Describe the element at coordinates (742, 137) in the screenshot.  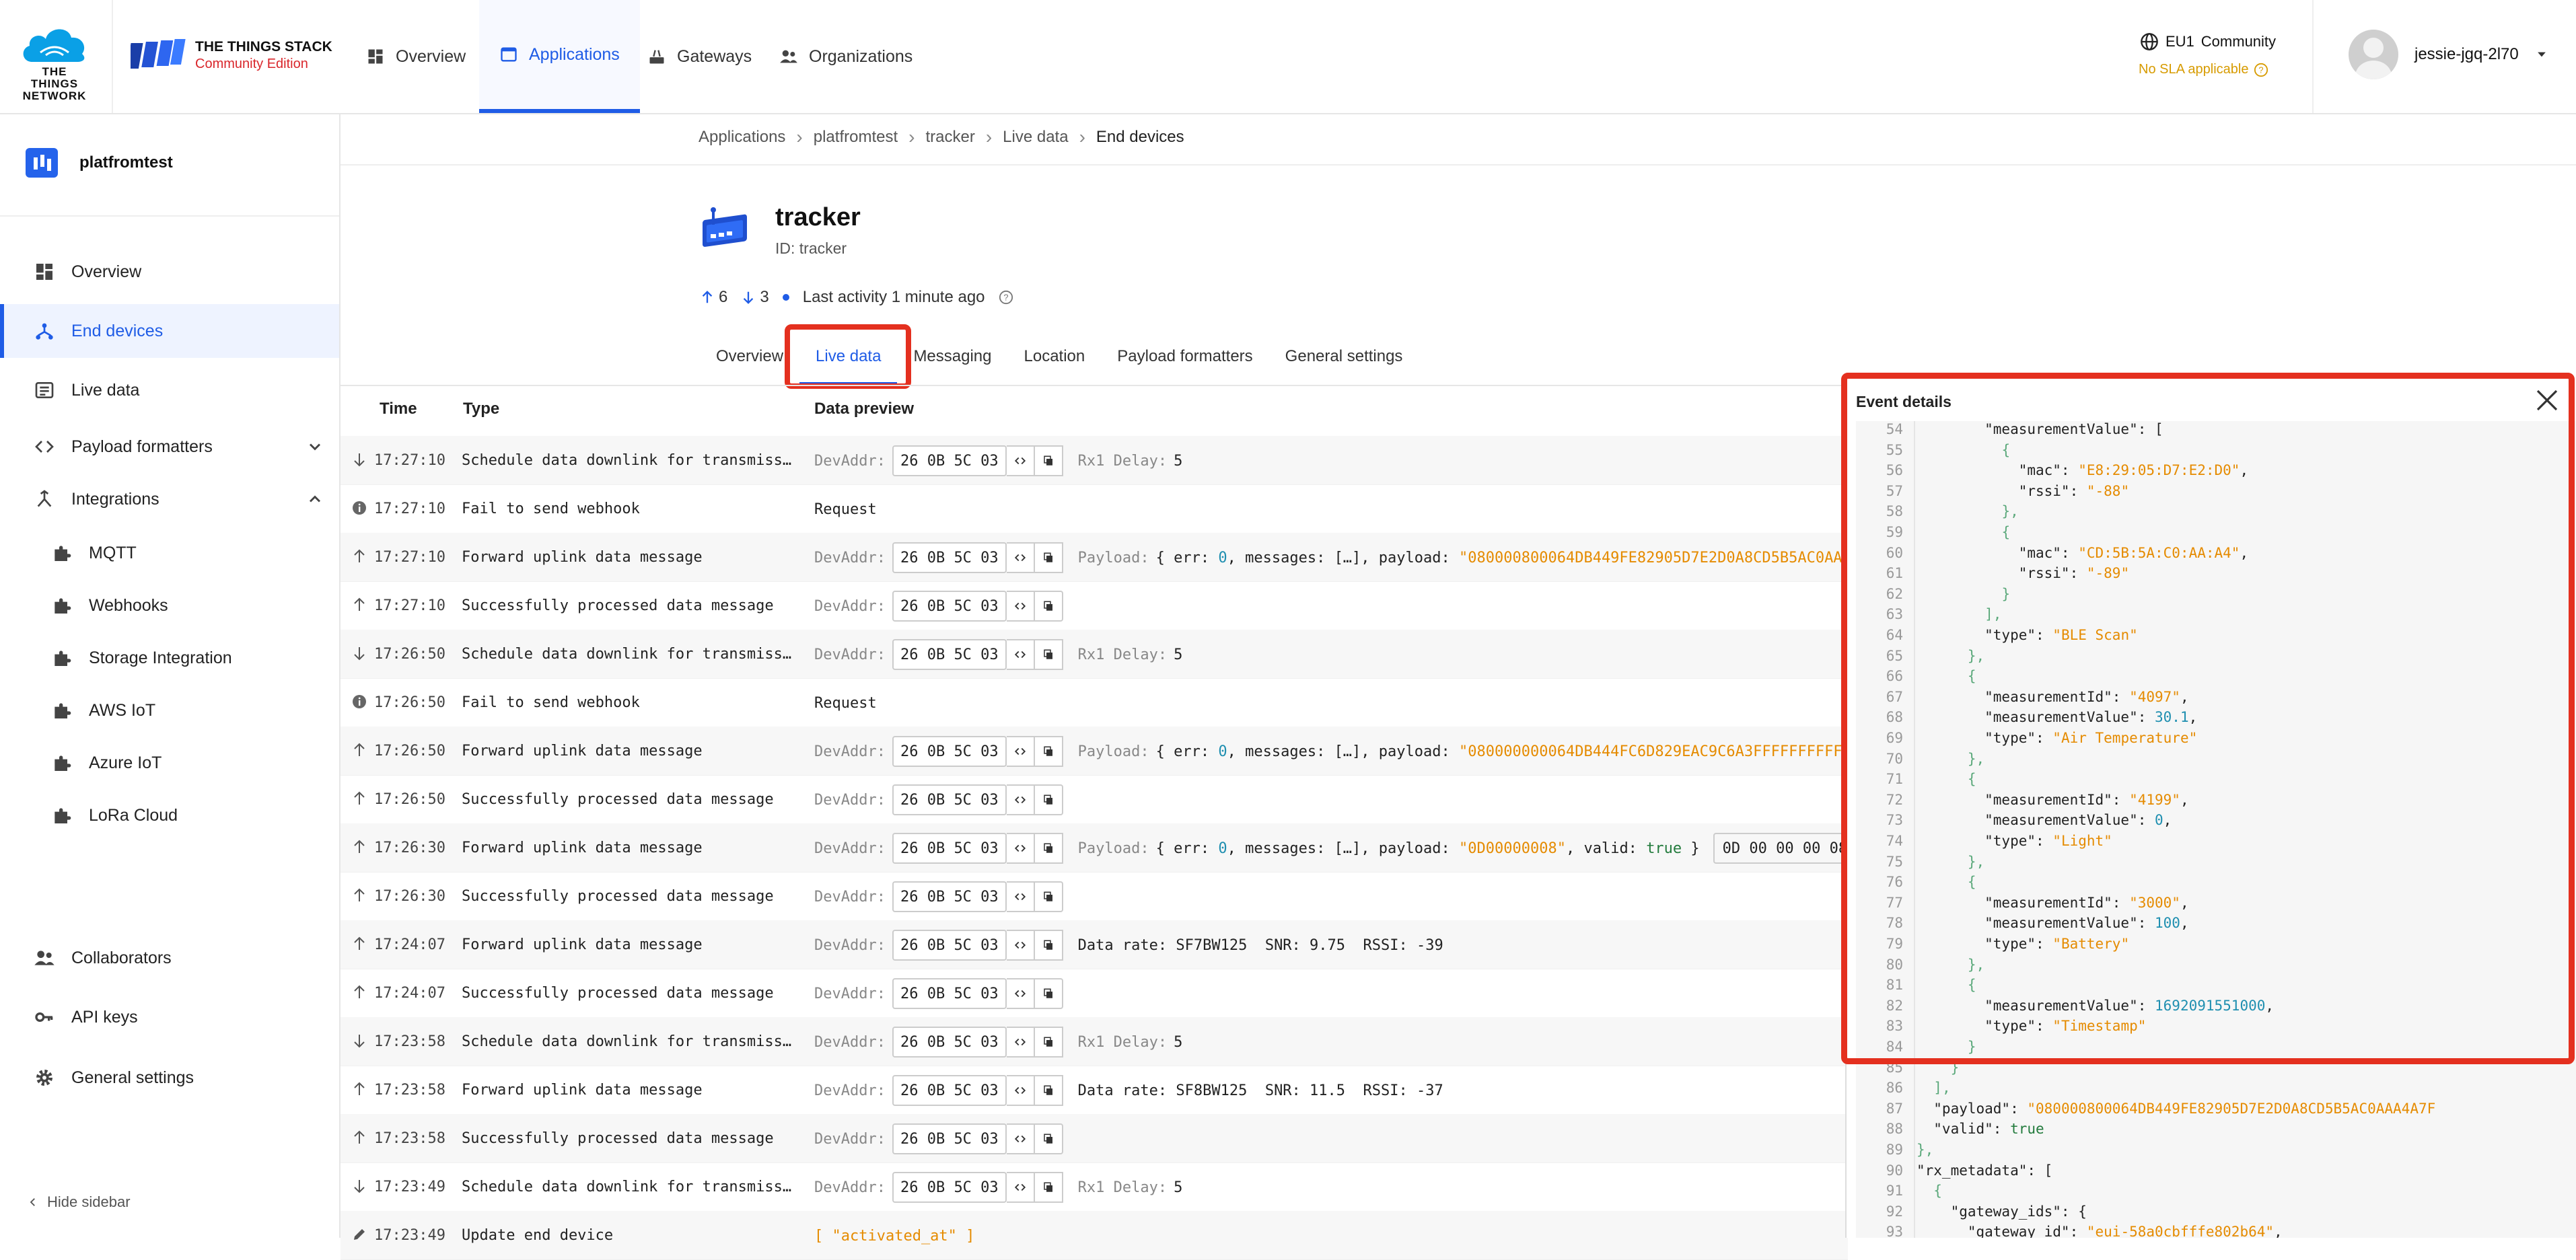
I see `breadcrumb-applications: Applications` at that location.